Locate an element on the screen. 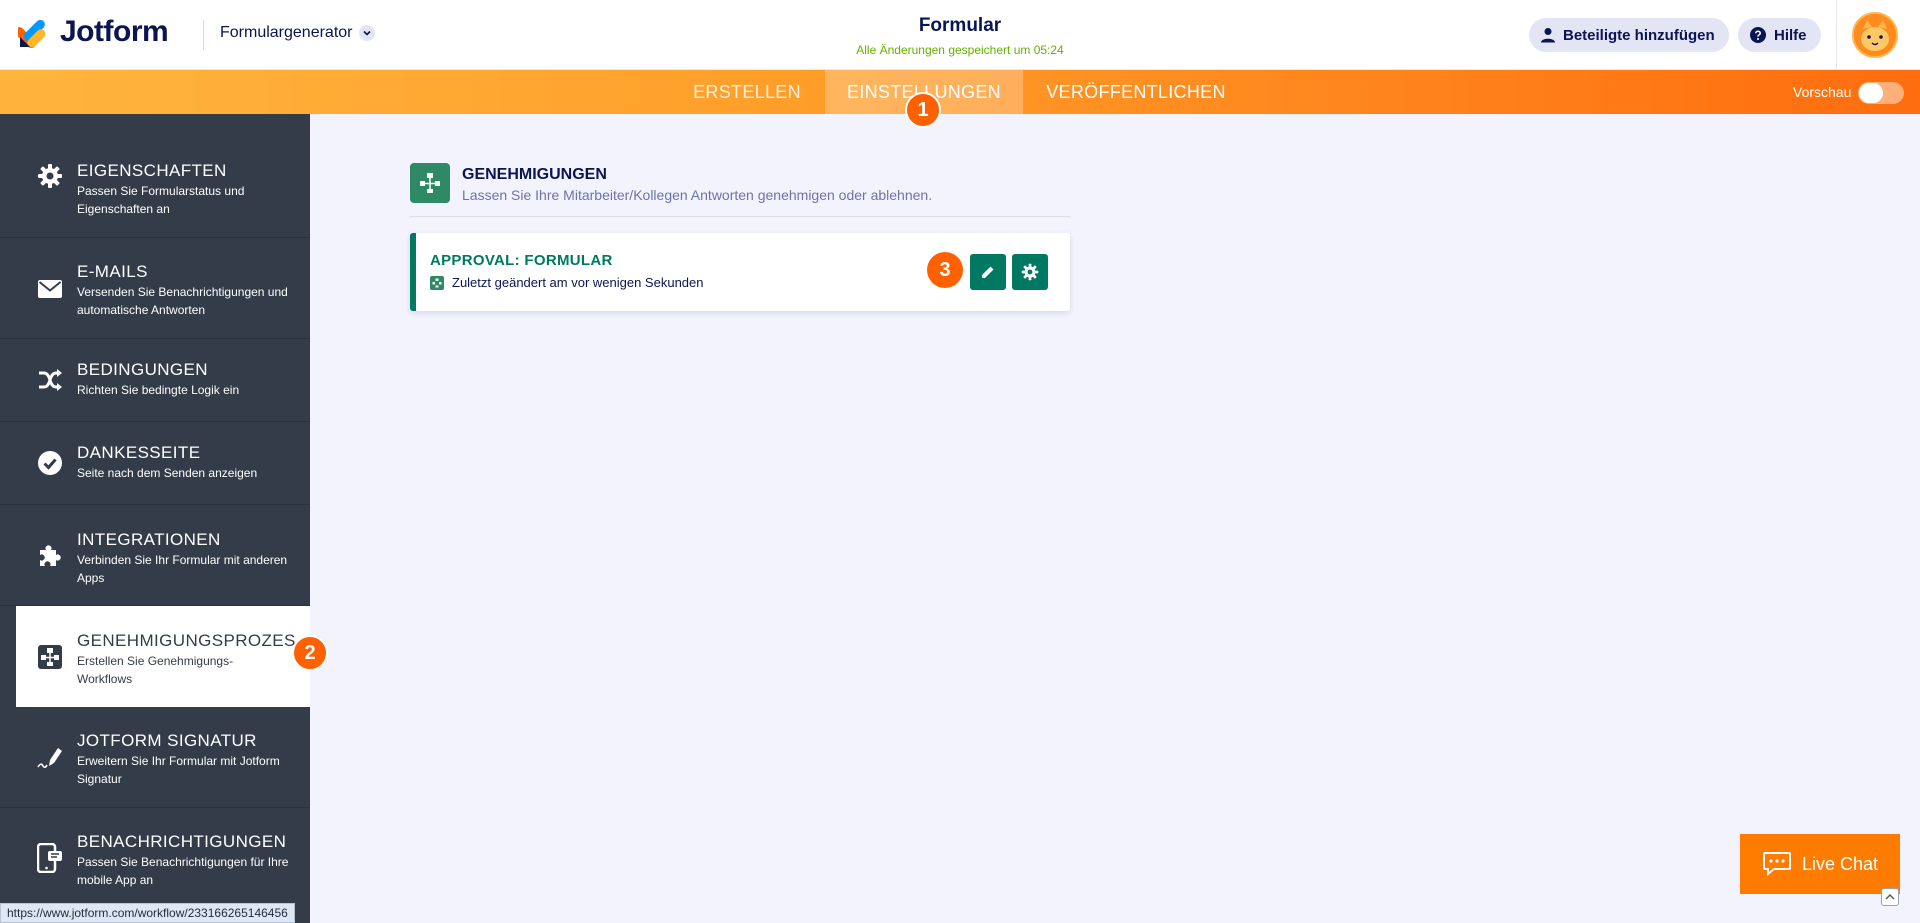 Image resolution: width=1920 pixels, height=923 pixels. signature-pen-icon is located at coordinates (50, 758).